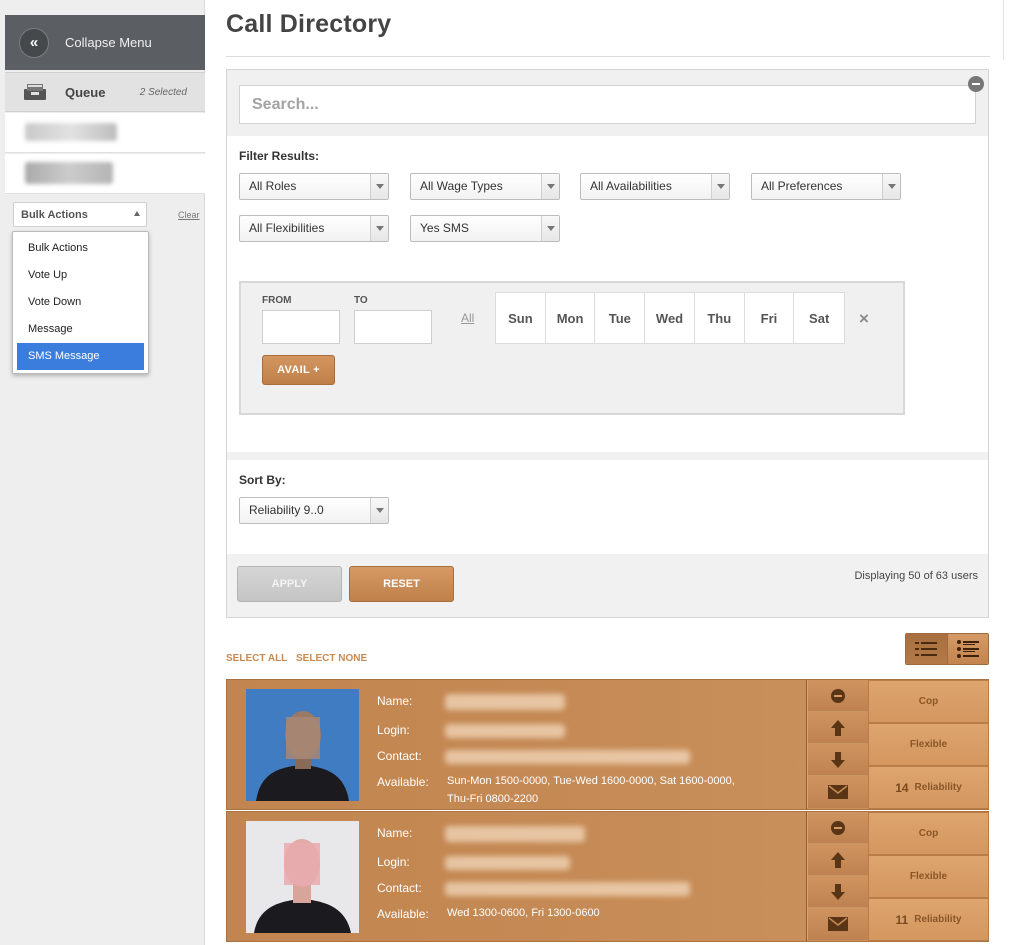 The image size is (1019, 945). What do you see at coordinates (902, 919) in the screenshot?
I see `reliability-score: 11` at bounding box center [902, 919].